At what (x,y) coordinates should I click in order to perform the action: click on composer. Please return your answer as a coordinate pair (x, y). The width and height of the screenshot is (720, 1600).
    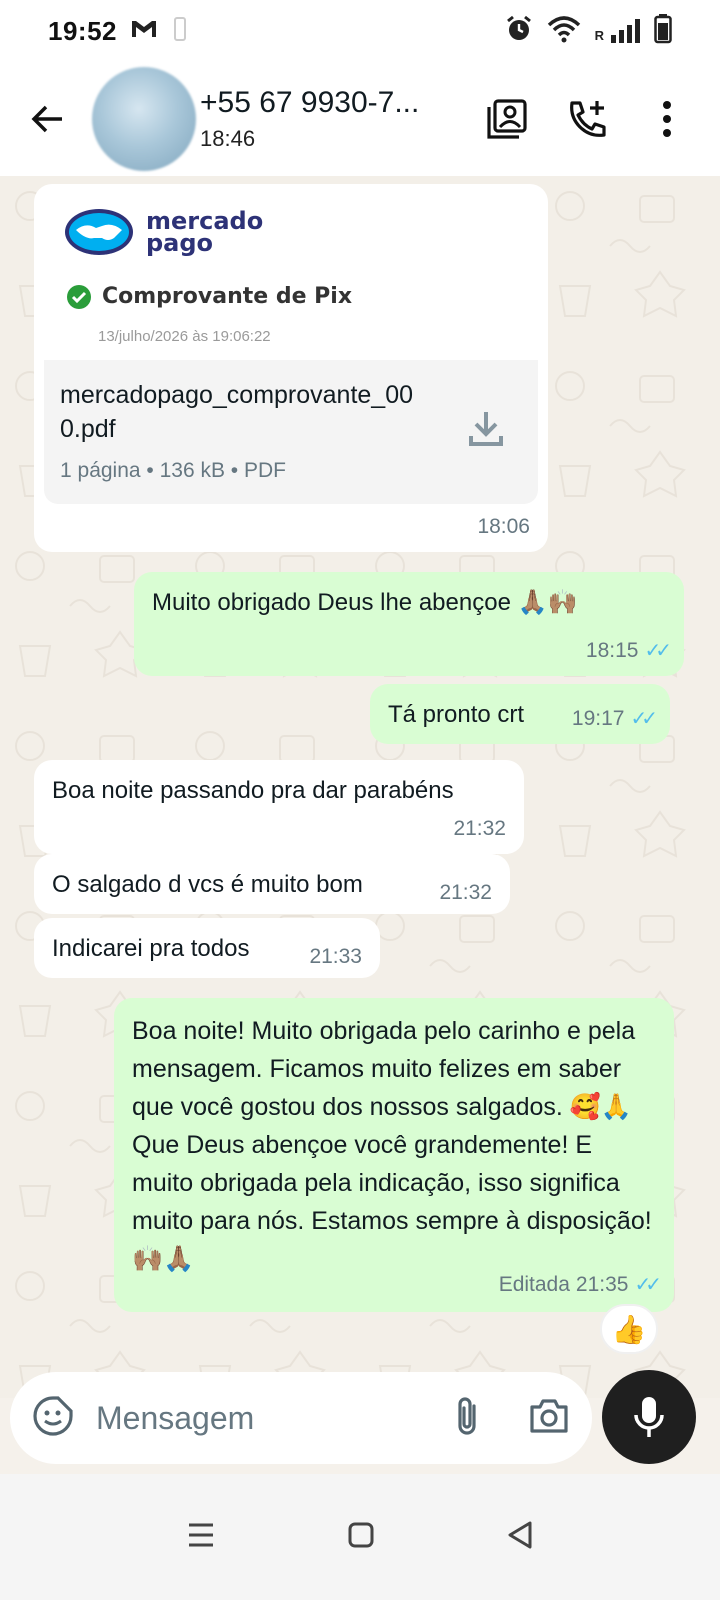
    Looking at the image, I should click on (301, 1418).